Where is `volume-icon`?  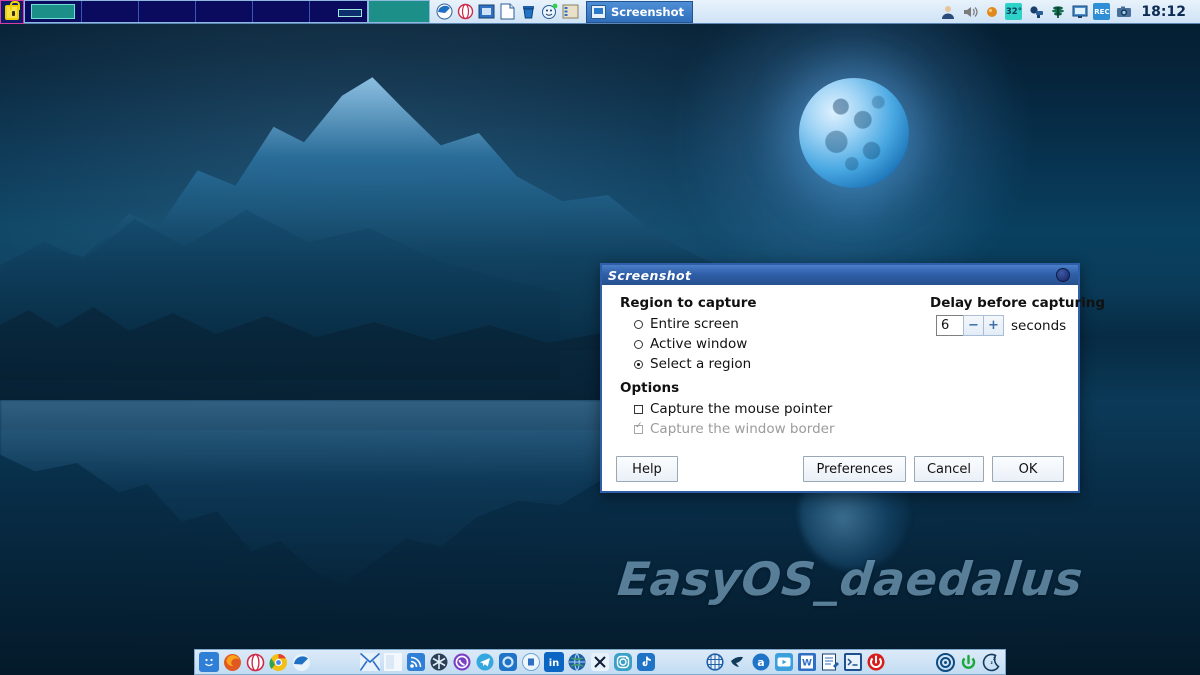 volume-icon is located at coordinates (969, 11).